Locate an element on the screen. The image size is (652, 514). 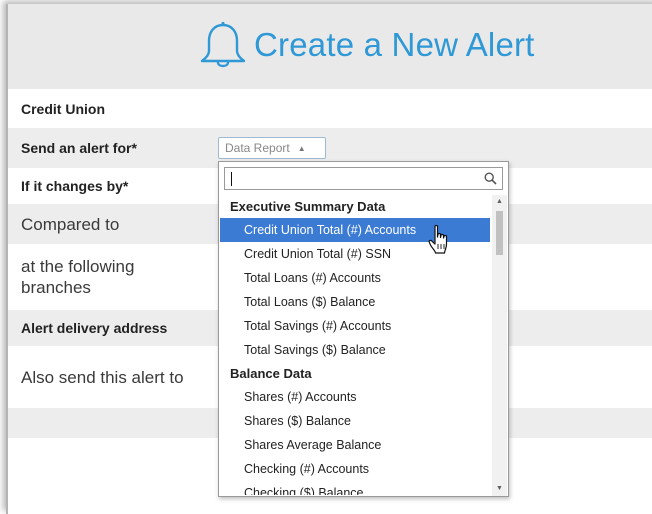
delivery-label: Alert delivery address is located at coordinates (94, 328).